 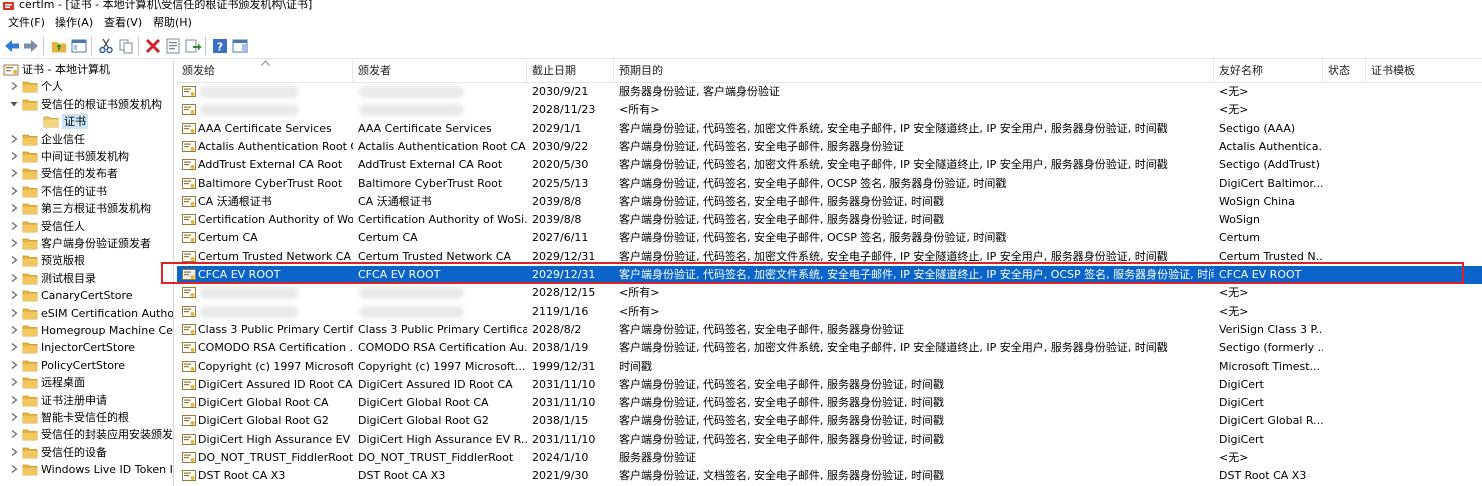 I want to click on cell-expires: 2119/1/16, so click(x=560, y=311).